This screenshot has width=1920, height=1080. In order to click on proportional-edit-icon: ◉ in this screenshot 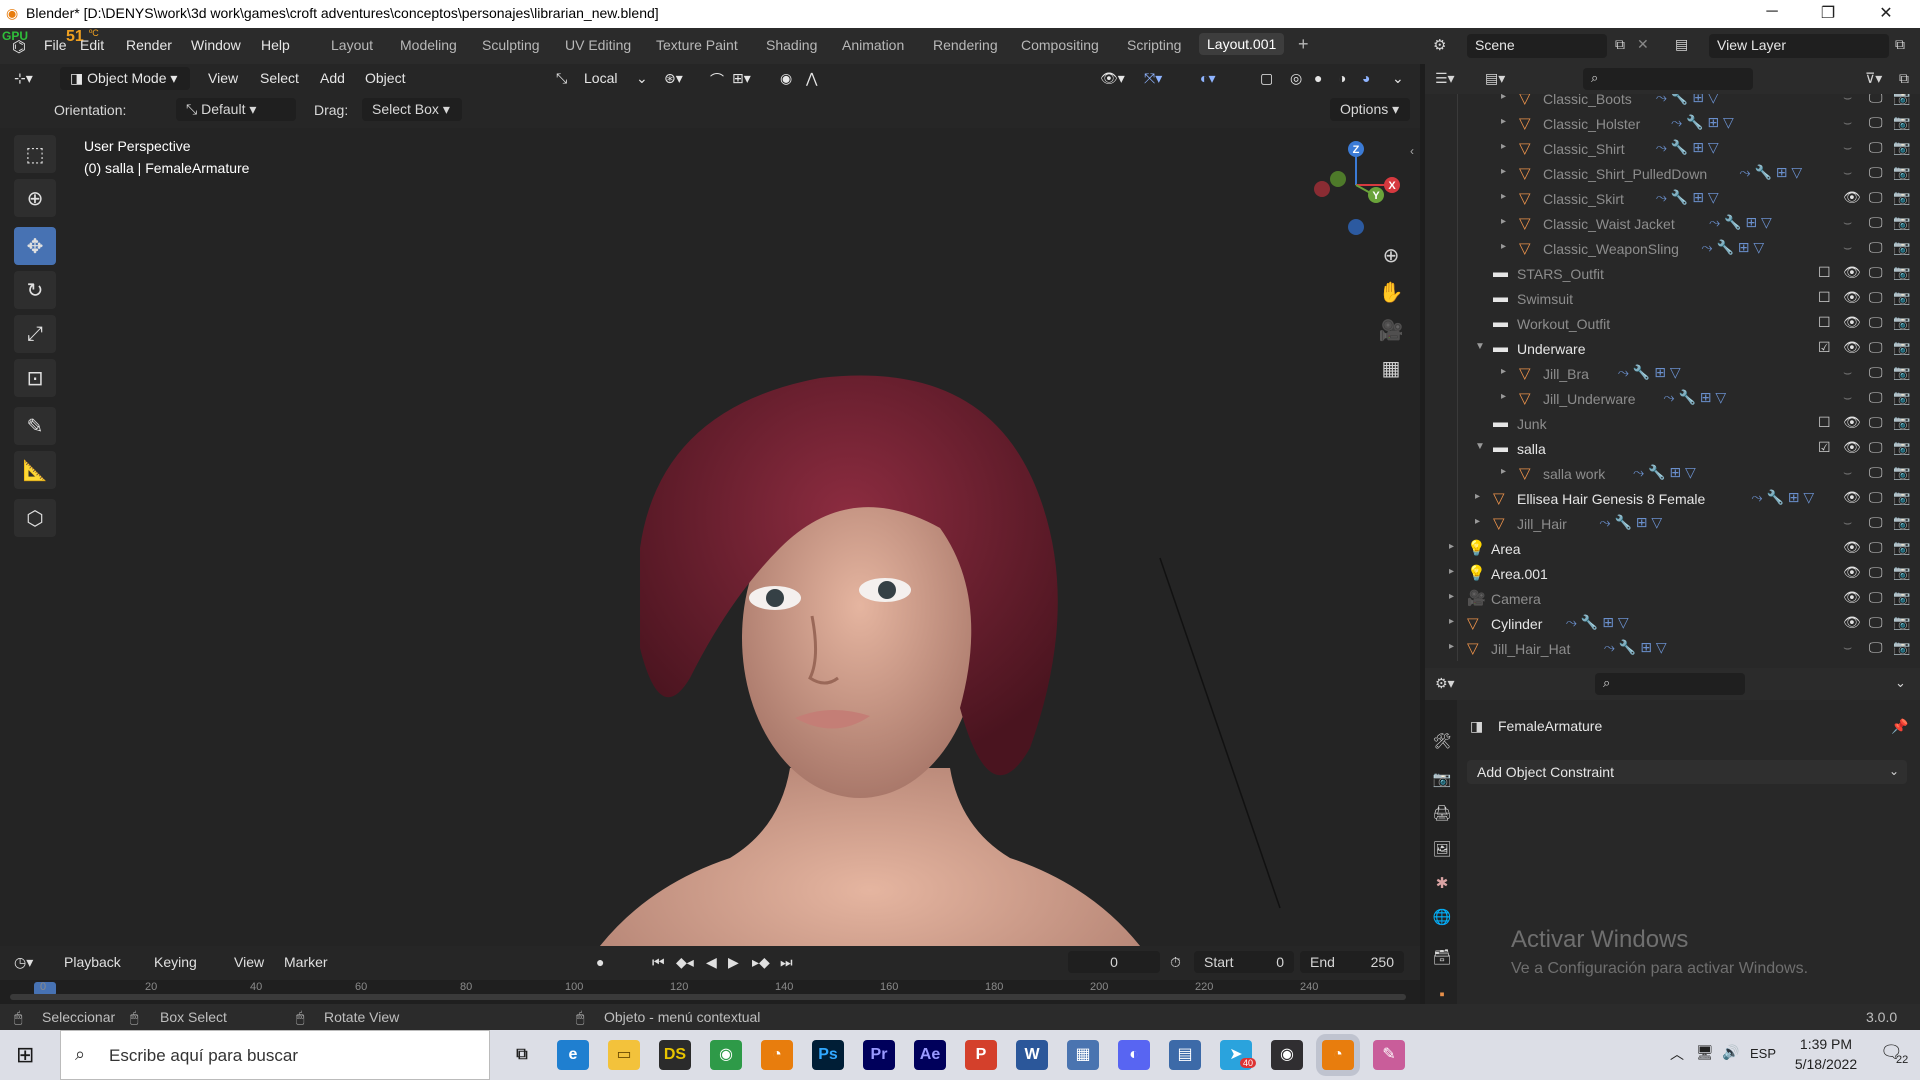, I will do `click(786, 78)`.